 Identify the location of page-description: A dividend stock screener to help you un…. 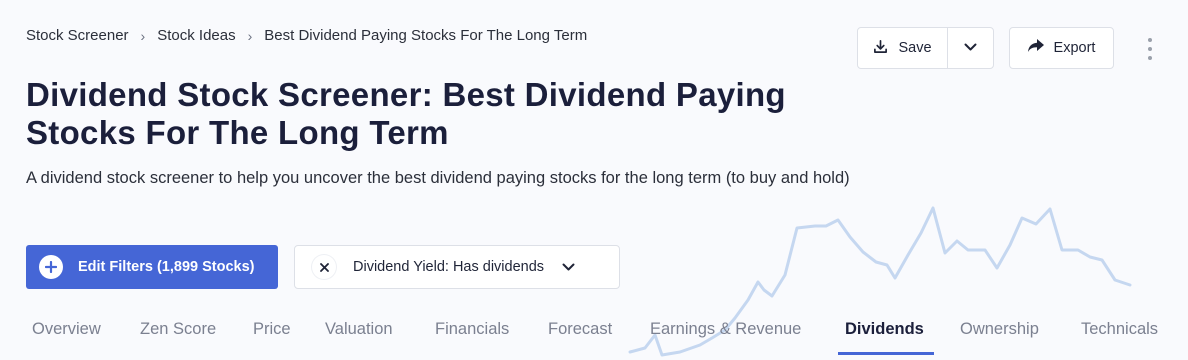
(438, 178).